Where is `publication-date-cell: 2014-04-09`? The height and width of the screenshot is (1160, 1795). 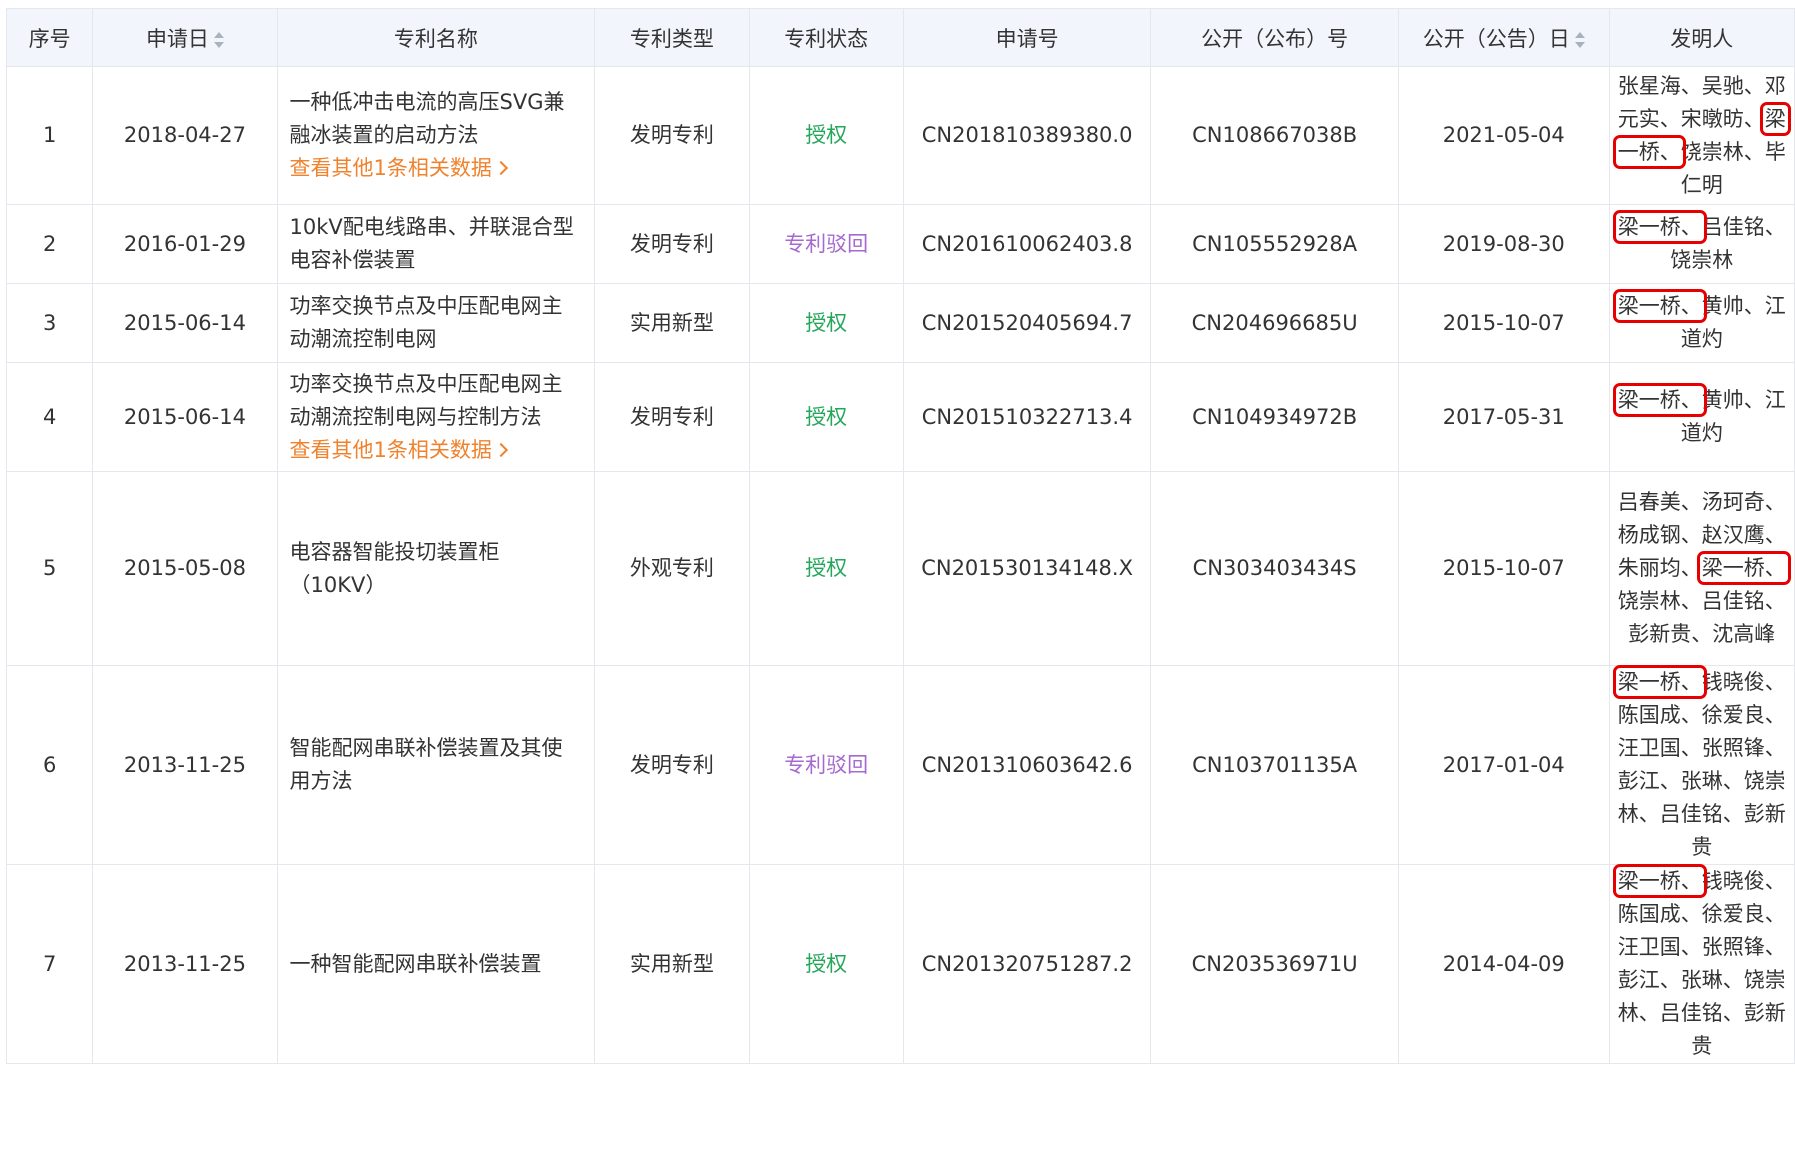 publication-date-cell: 2014-04-09 is located at coordinates (1503, 964).